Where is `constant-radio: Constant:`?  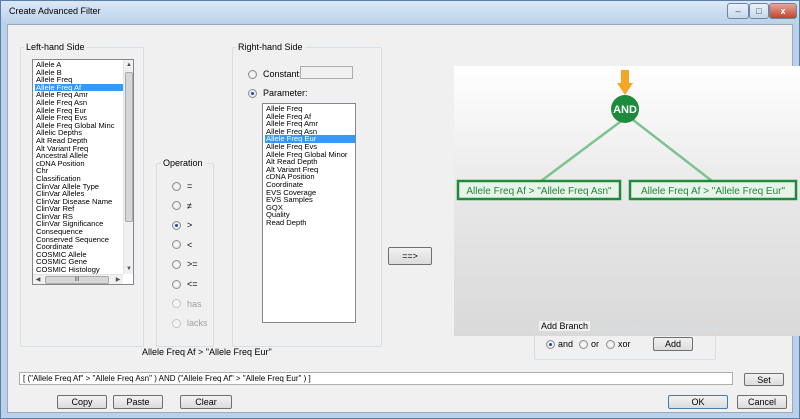 constant-radio: Constant: is located at coordinates (275, 74).